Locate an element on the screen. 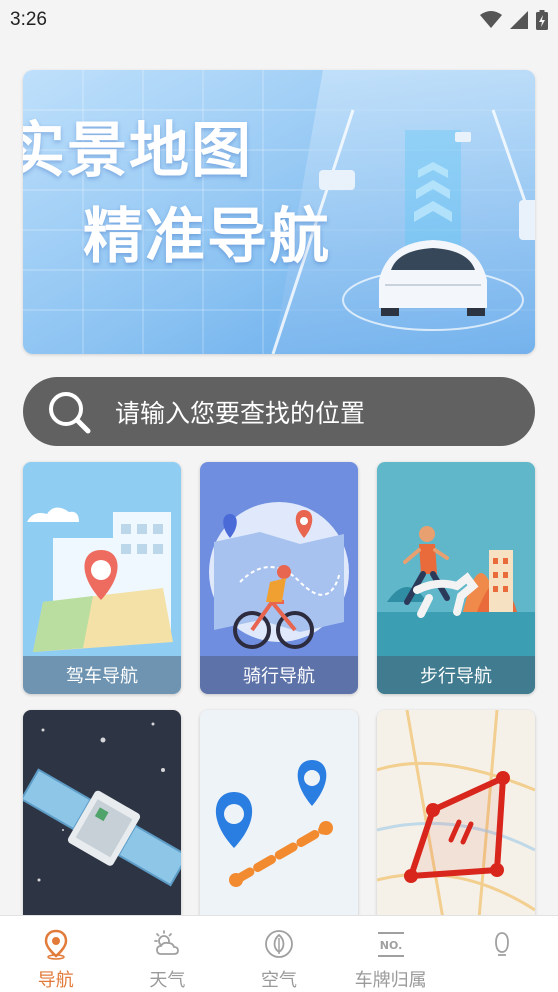  location-pin-icon is located at coordinates (56, 944).